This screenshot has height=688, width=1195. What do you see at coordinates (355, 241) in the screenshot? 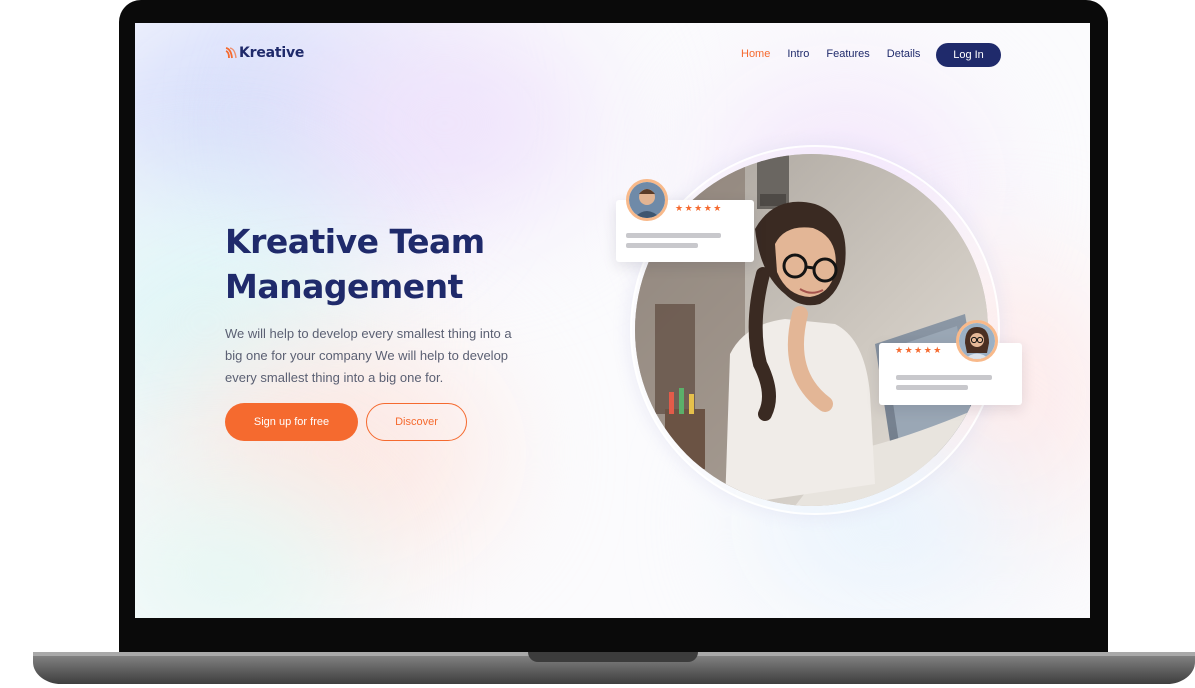
I see `hero-title-line: Kreative Team` at bounding box center [355, 241].